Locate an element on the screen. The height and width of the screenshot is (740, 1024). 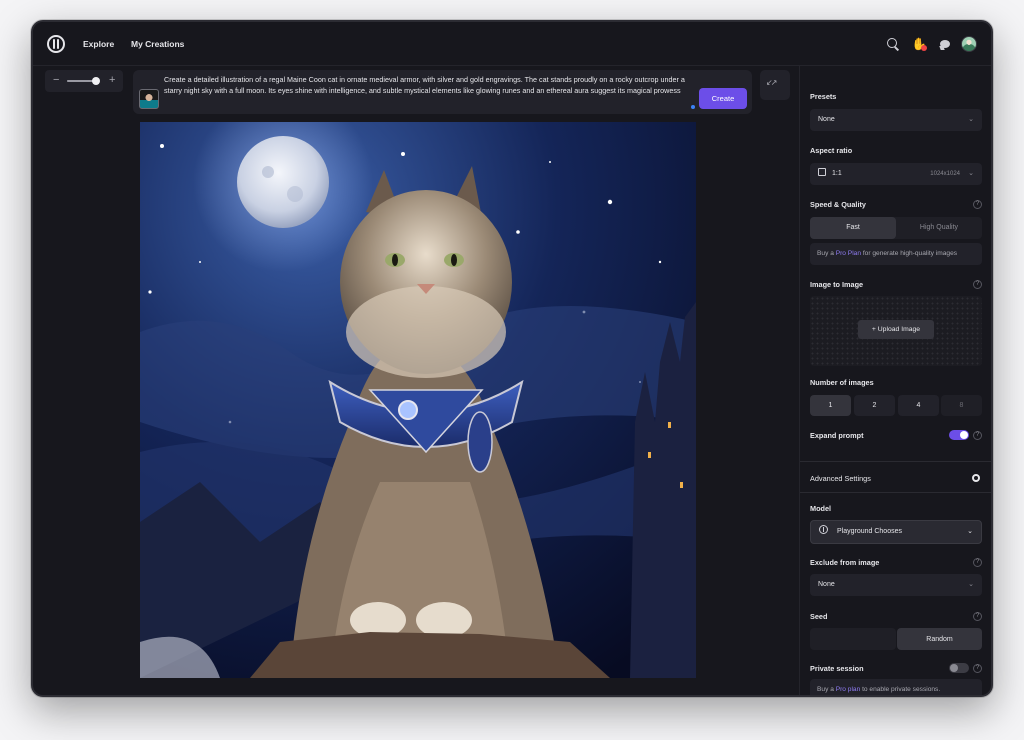
top-bar: Explore My Creations ✋ is located at coordinates (512, 44).